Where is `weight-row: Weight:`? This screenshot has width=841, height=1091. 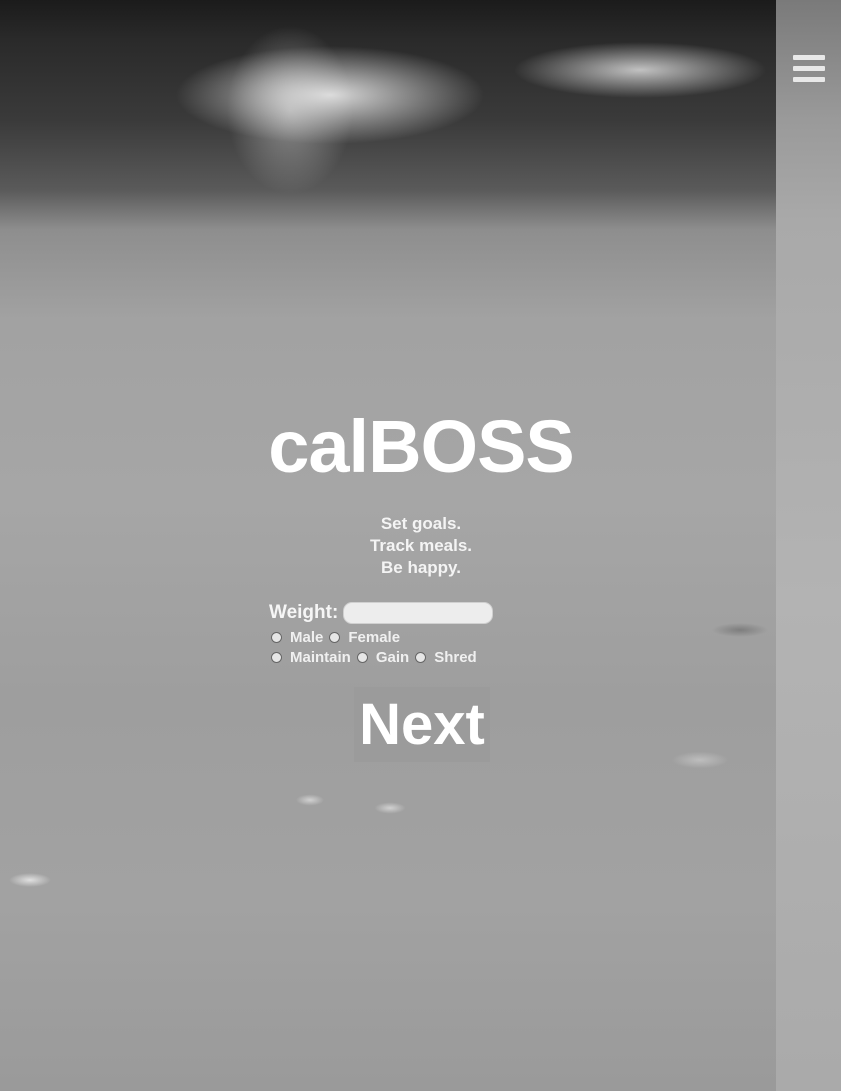
weight-row: Weight: is located at coordinates (381, 613).